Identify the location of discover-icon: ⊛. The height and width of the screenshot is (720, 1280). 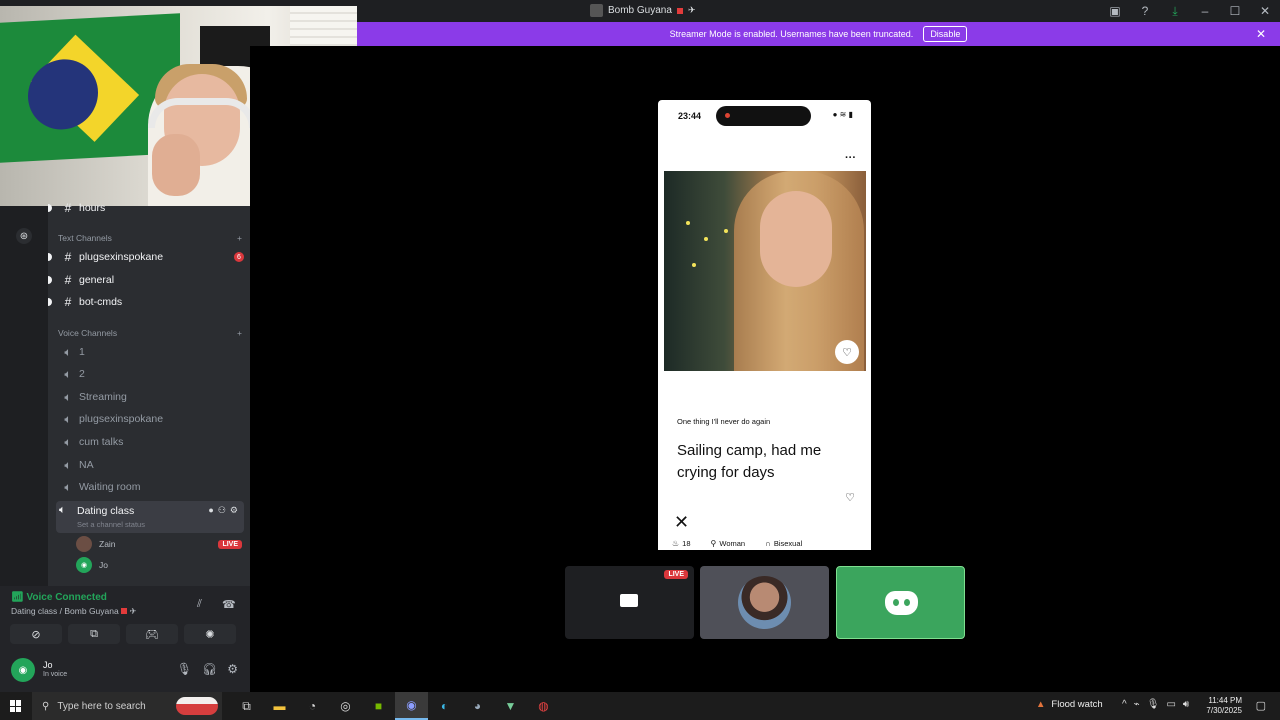
(24, 236).